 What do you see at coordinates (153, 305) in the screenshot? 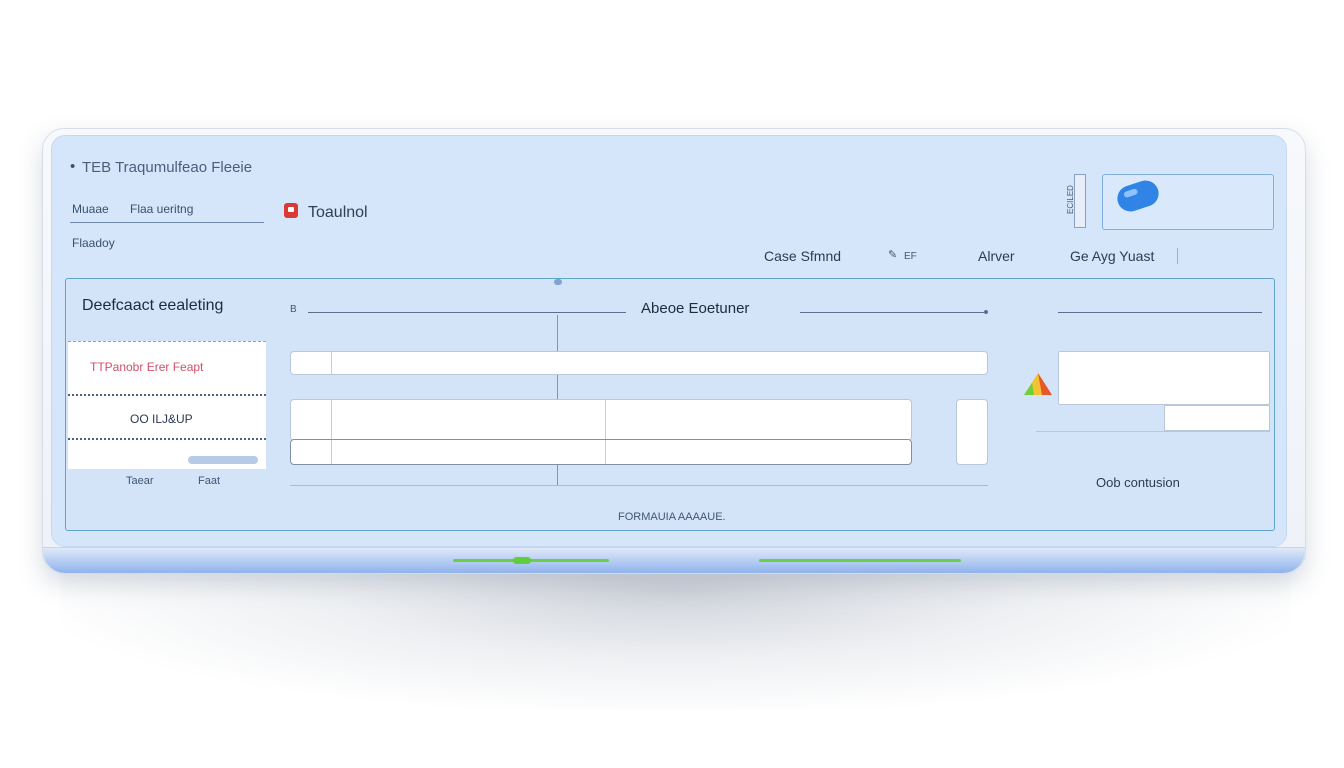
I see `left-title: Deefcaact eealeting` at bounding box center [153, 305].